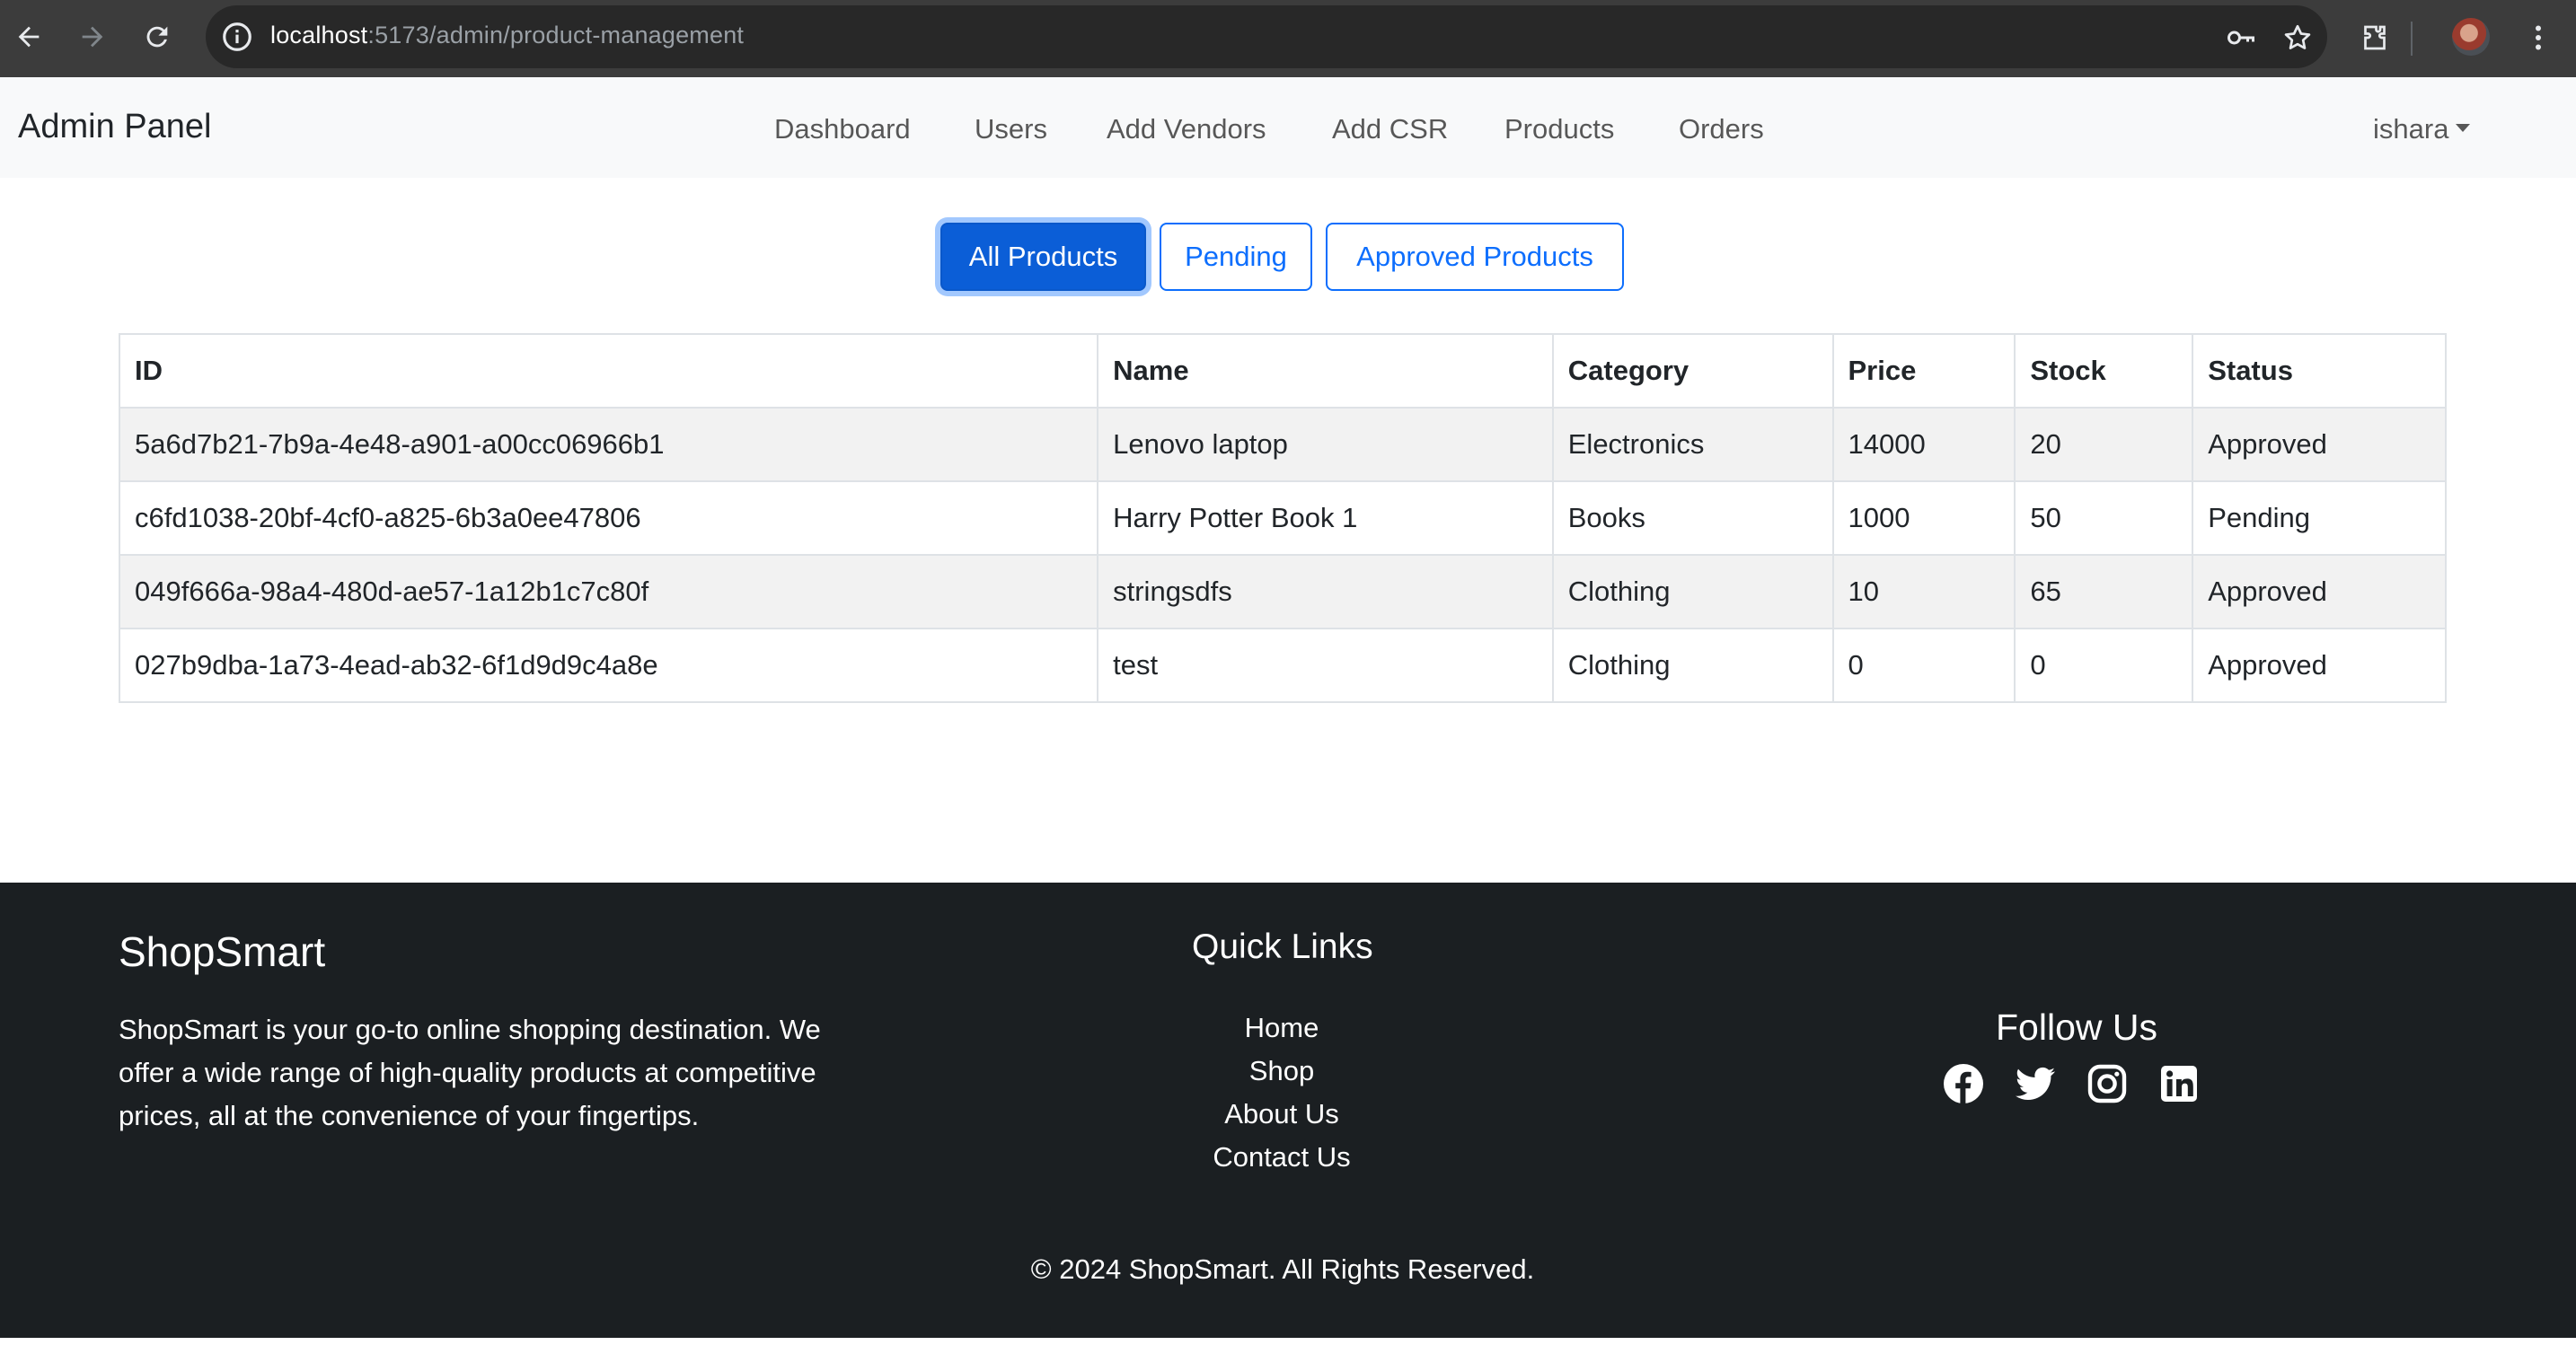 The height and width of the screenshot is (1345, 2576). I want to click on cell-price: 1000, so click(1923, 518).